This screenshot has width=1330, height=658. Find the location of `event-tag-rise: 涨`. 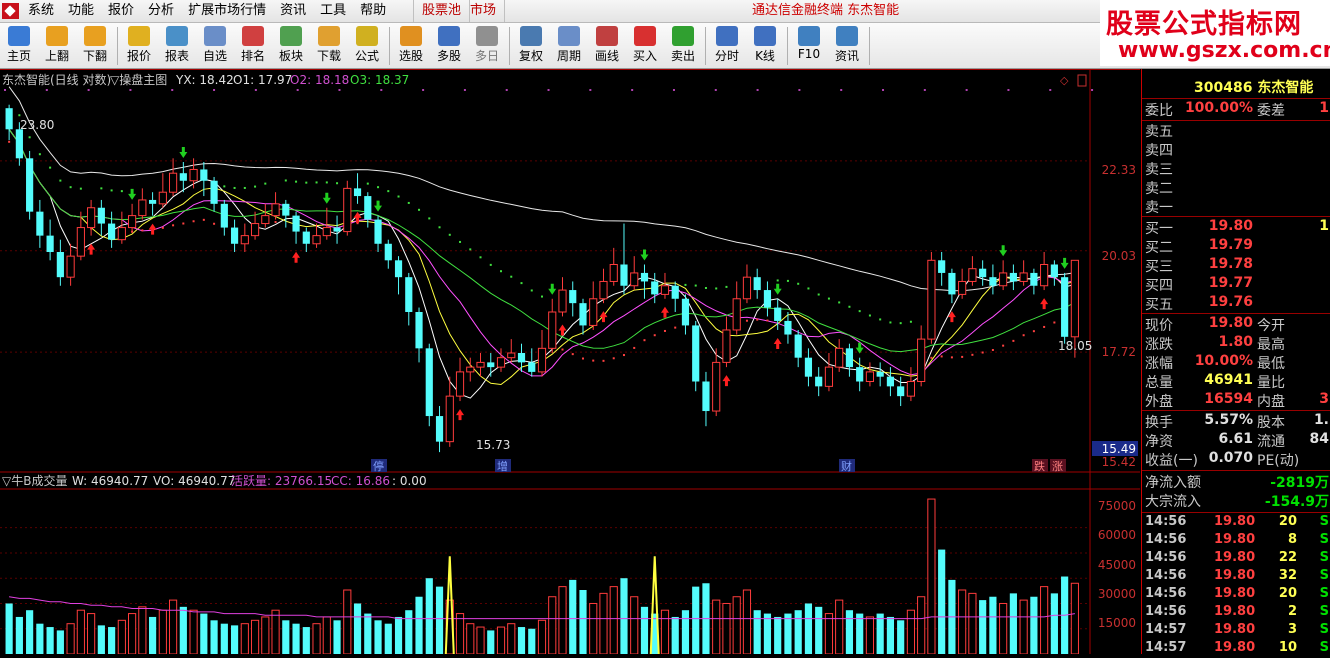

event-tag-rise: 涨 is located at coordinates (1057, 466).